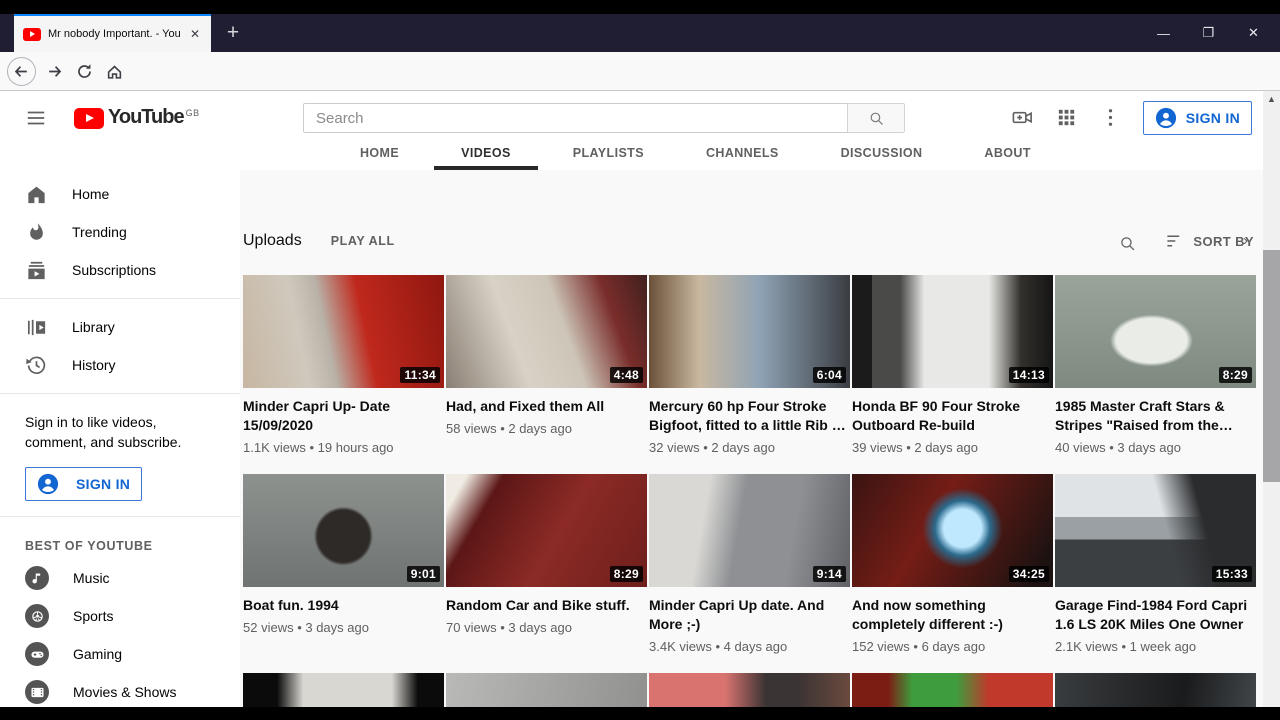 This screenshot has height=720, width=1280. Describe the element at coordinates (546, 406) in the screenshot. I see `video-title: Had, and Fixed them All` at that location.